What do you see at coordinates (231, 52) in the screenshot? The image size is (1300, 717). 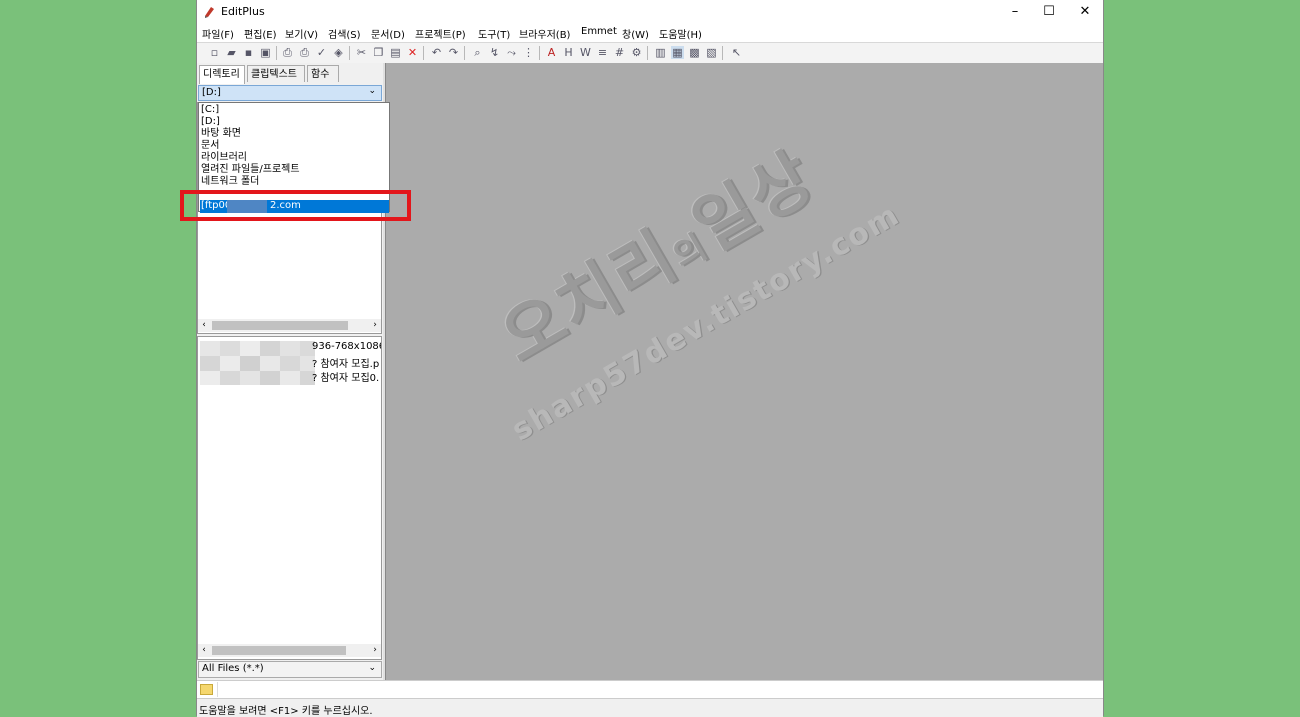 I see `open-file-icon: ▰` at bounding box center [231, 52].